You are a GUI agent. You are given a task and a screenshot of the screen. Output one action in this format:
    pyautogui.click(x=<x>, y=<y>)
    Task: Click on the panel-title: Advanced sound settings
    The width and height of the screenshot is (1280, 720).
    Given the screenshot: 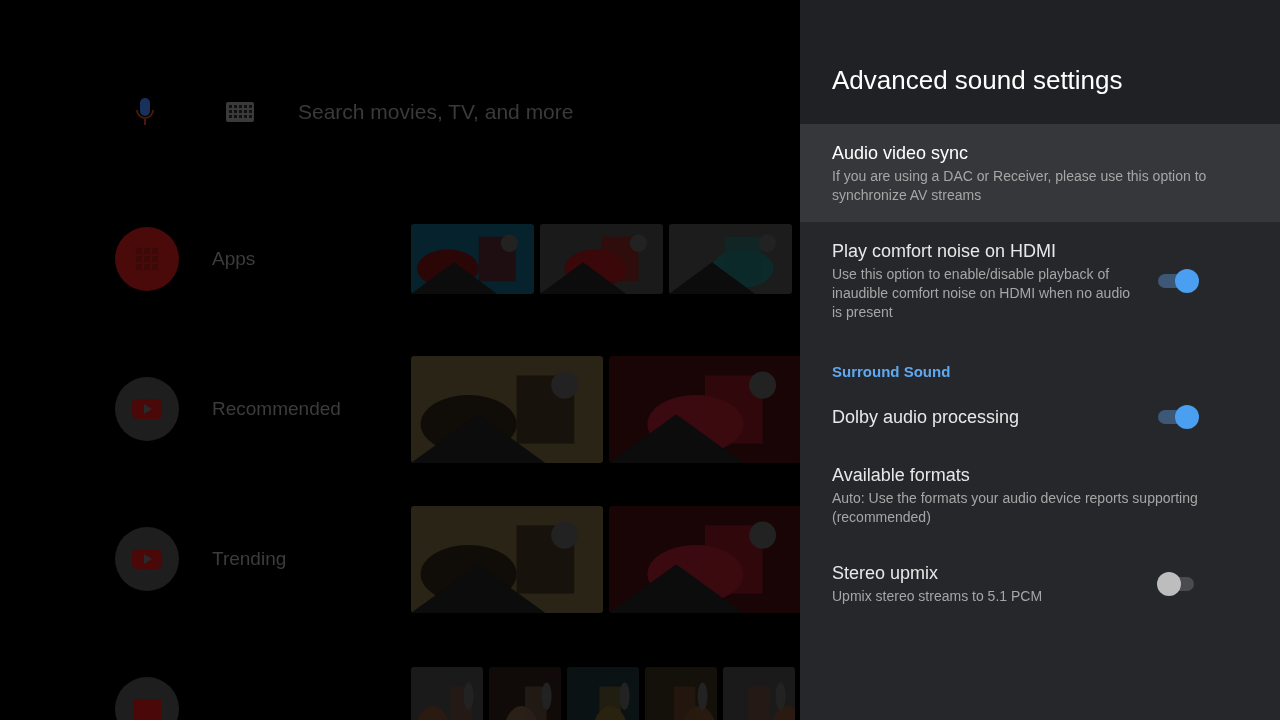 What is the action you would take?
    pyautogui.click(x=978, y=80)
    